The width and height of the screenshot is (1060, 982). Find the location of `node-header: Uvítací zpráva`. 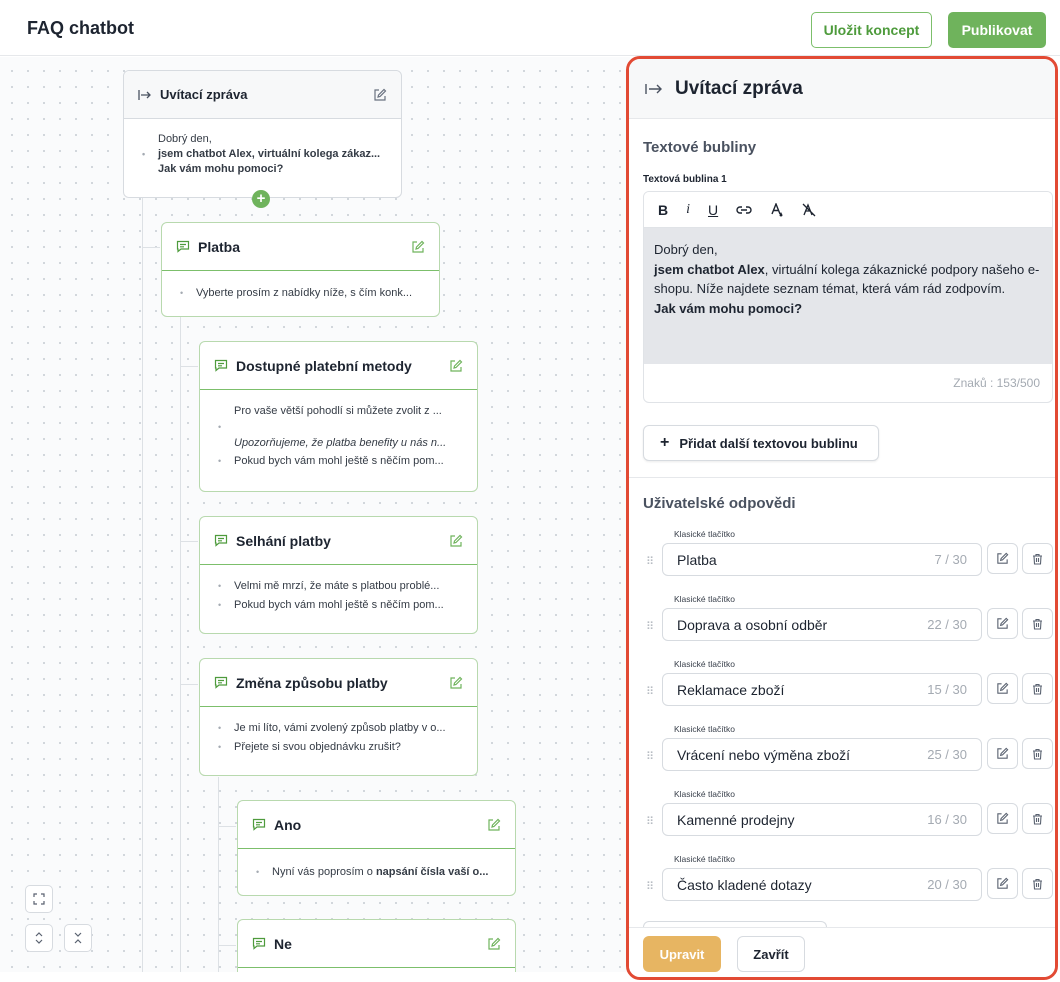

node-header: Uvítací zpráva is located at coordinates (262, 95).